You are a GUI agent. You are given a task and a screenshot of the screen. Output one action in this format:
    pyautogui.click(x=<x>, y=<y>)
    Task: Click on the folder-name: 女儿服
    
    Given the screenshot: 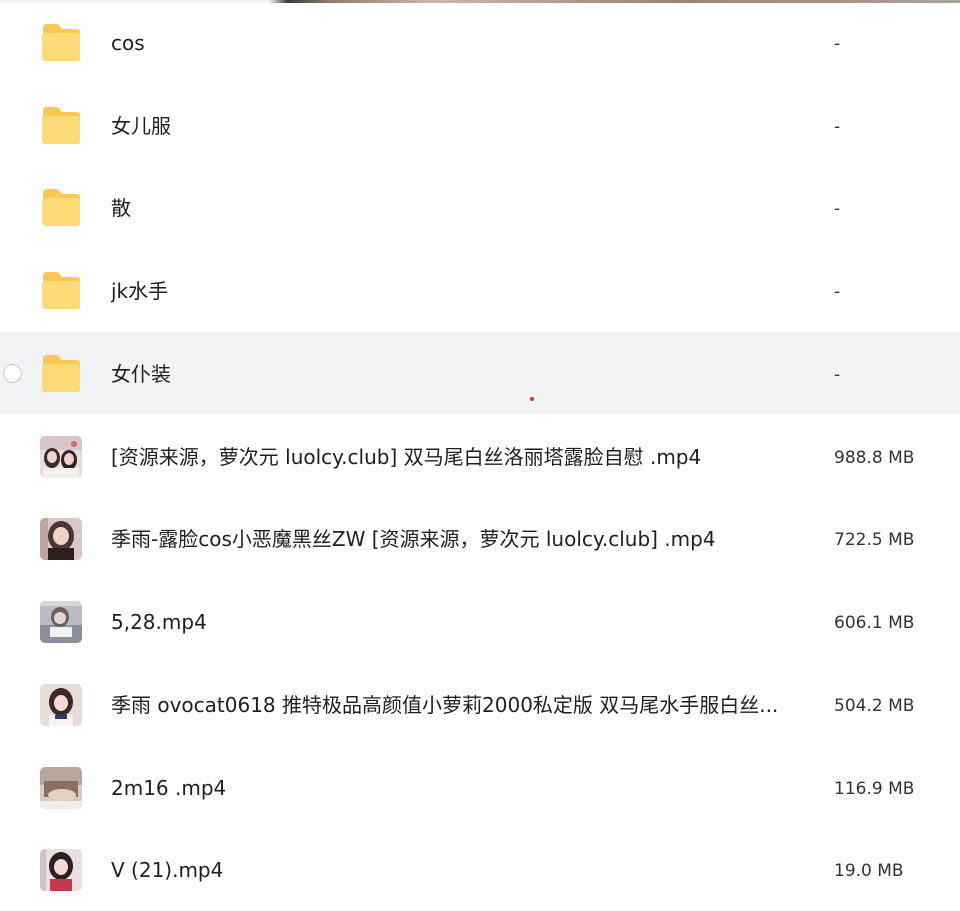 What is the action you would take?
    pyautogui.click(x=141, y=126)
    